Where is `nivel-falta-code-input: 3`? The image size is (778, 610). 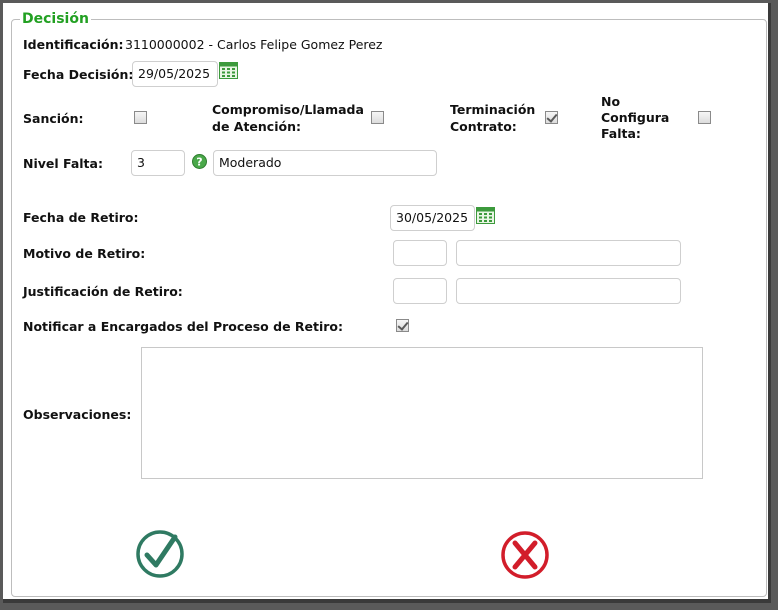
nivel-falta-code-input: 3 is located at coordinates (158, 163).